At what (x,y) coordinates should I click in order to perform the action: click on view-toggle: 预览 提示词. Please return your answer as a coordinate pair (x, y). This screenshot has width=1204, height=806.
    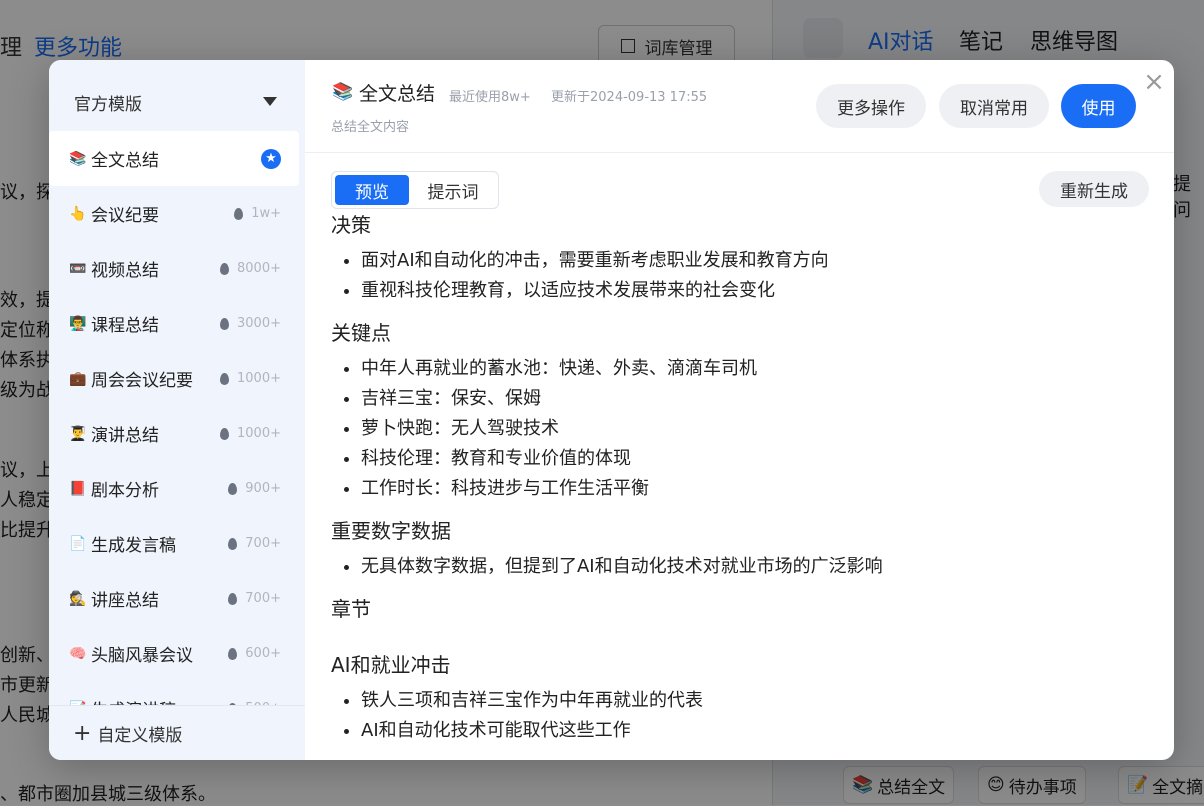
    Looking at the image, I should click on (415, 190).